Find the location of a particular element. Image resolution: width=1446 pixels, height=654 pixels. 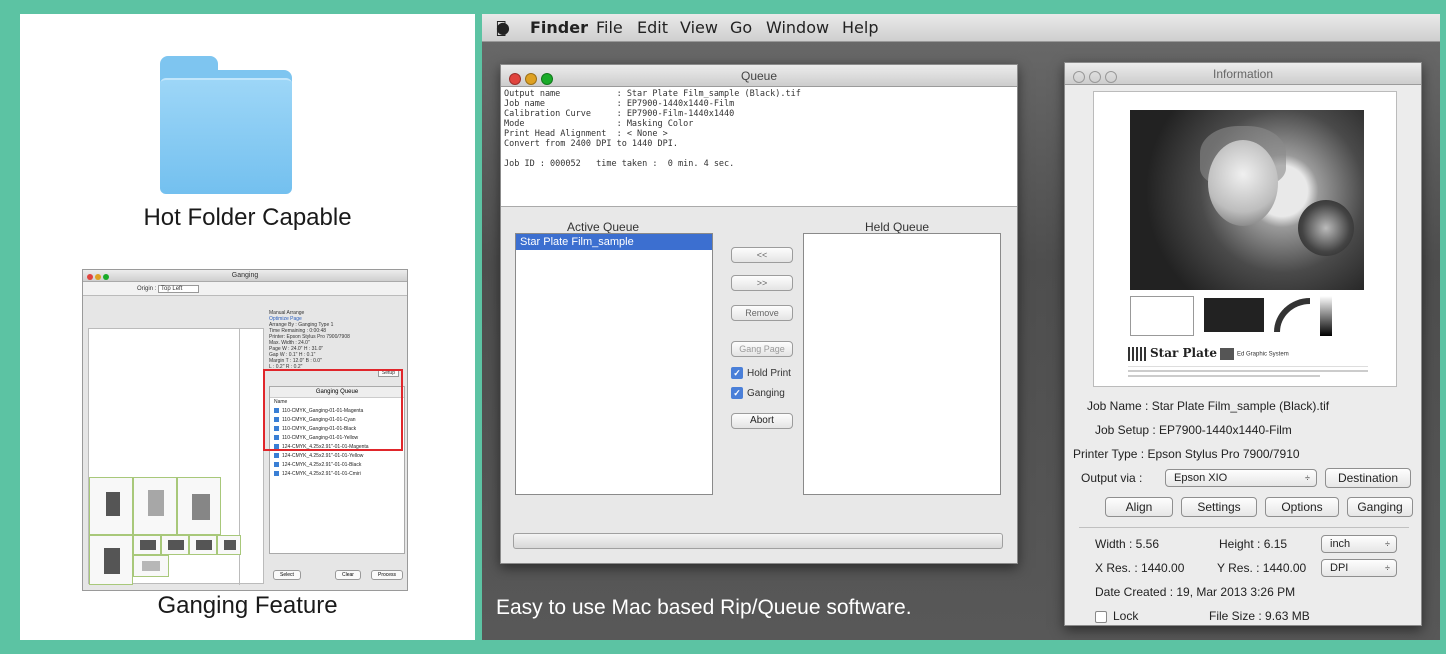

ganging-canvas is located at coordinates (176, 456).